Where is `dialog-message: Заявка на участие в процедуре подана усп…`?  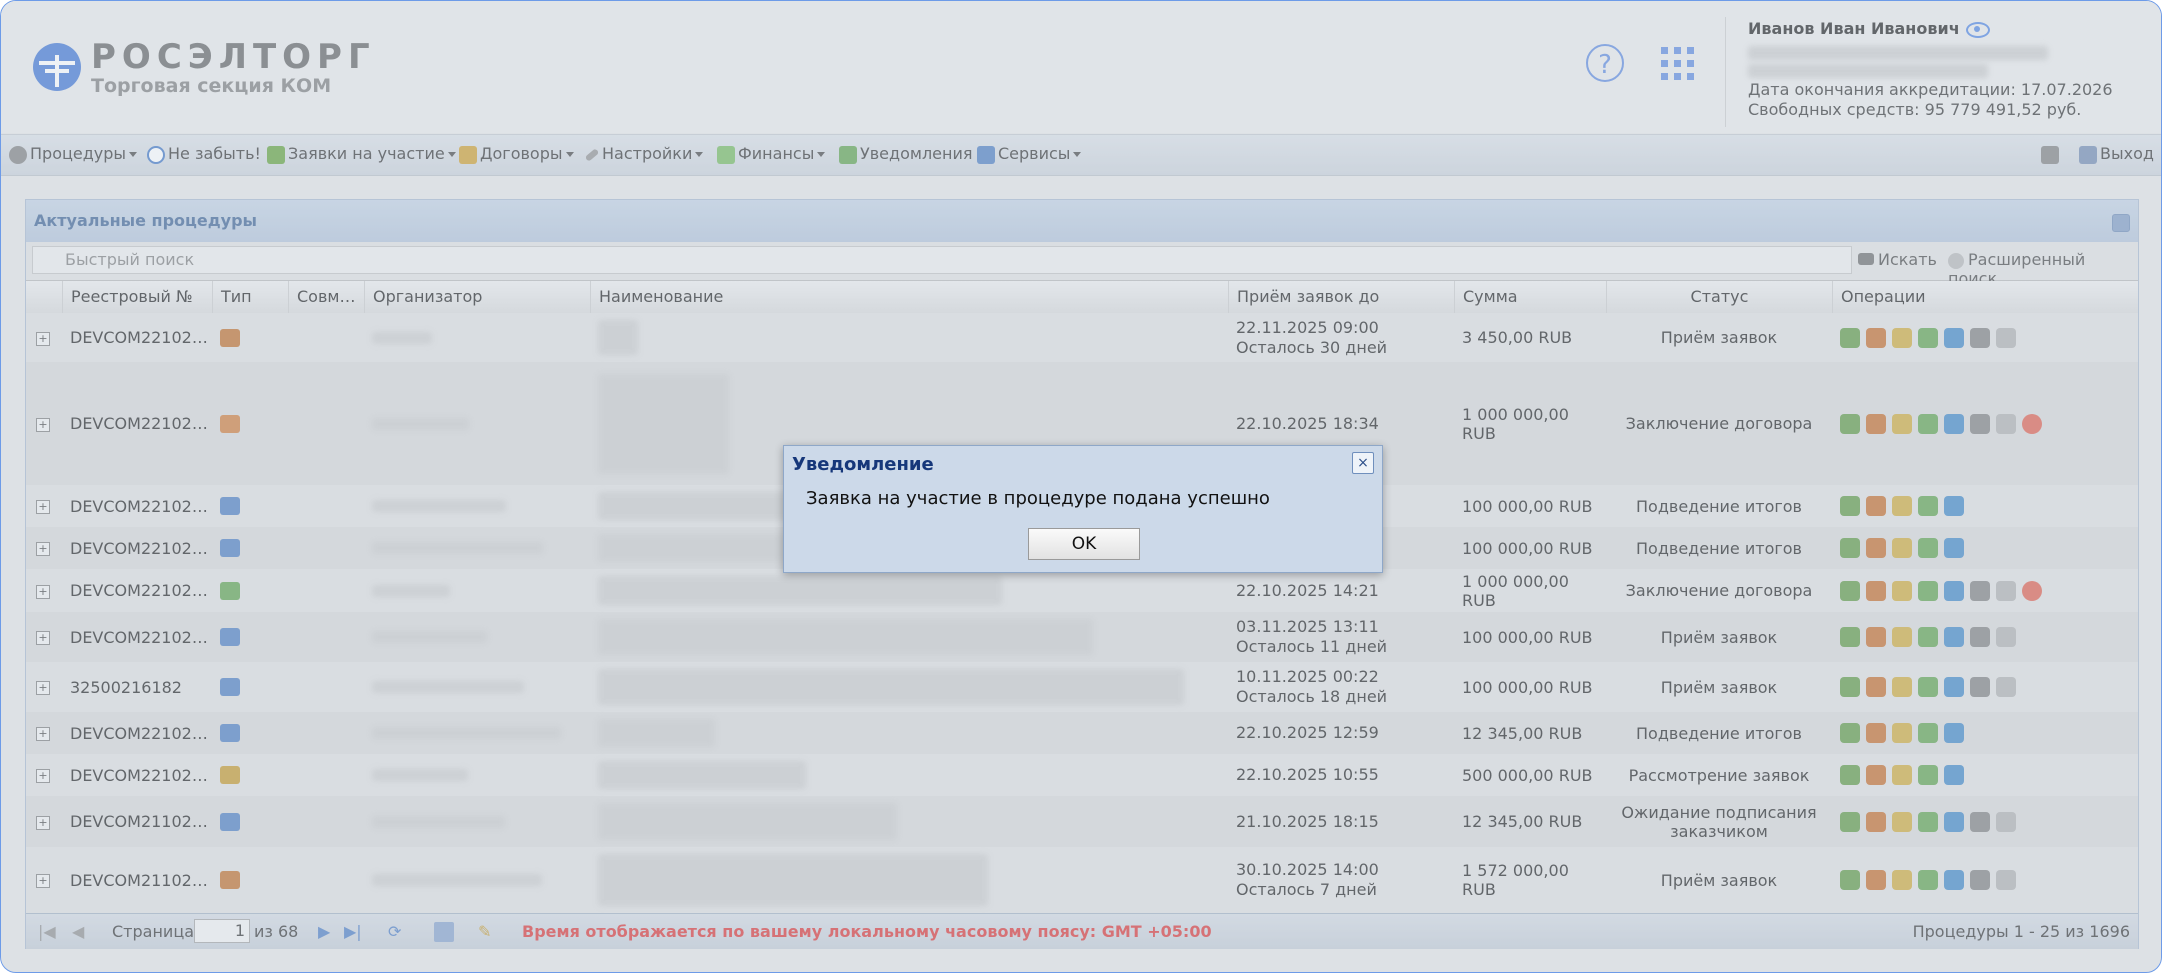
dialog-message: Заявка на участие в процедуре подана усп… is located at coordinates (1038, 498).